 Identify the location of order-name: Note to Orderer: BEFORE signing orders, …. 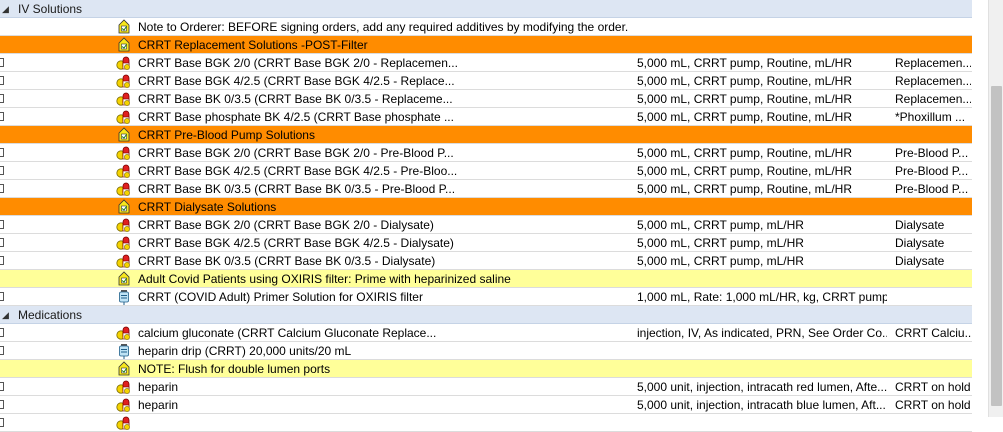
(383, 27).